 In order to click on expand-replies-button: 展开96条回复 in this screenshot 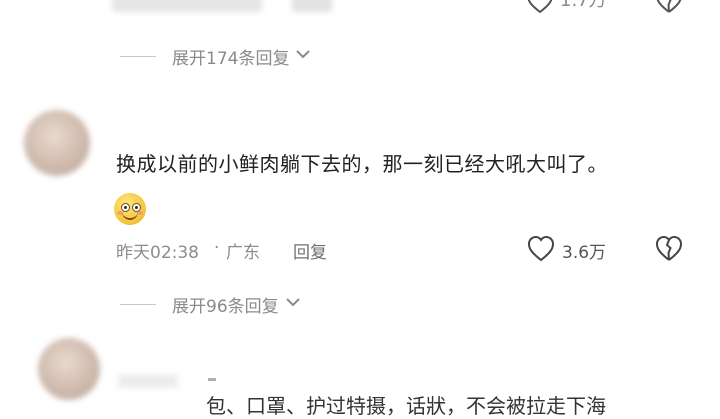, I will do `click(210, 304)`.